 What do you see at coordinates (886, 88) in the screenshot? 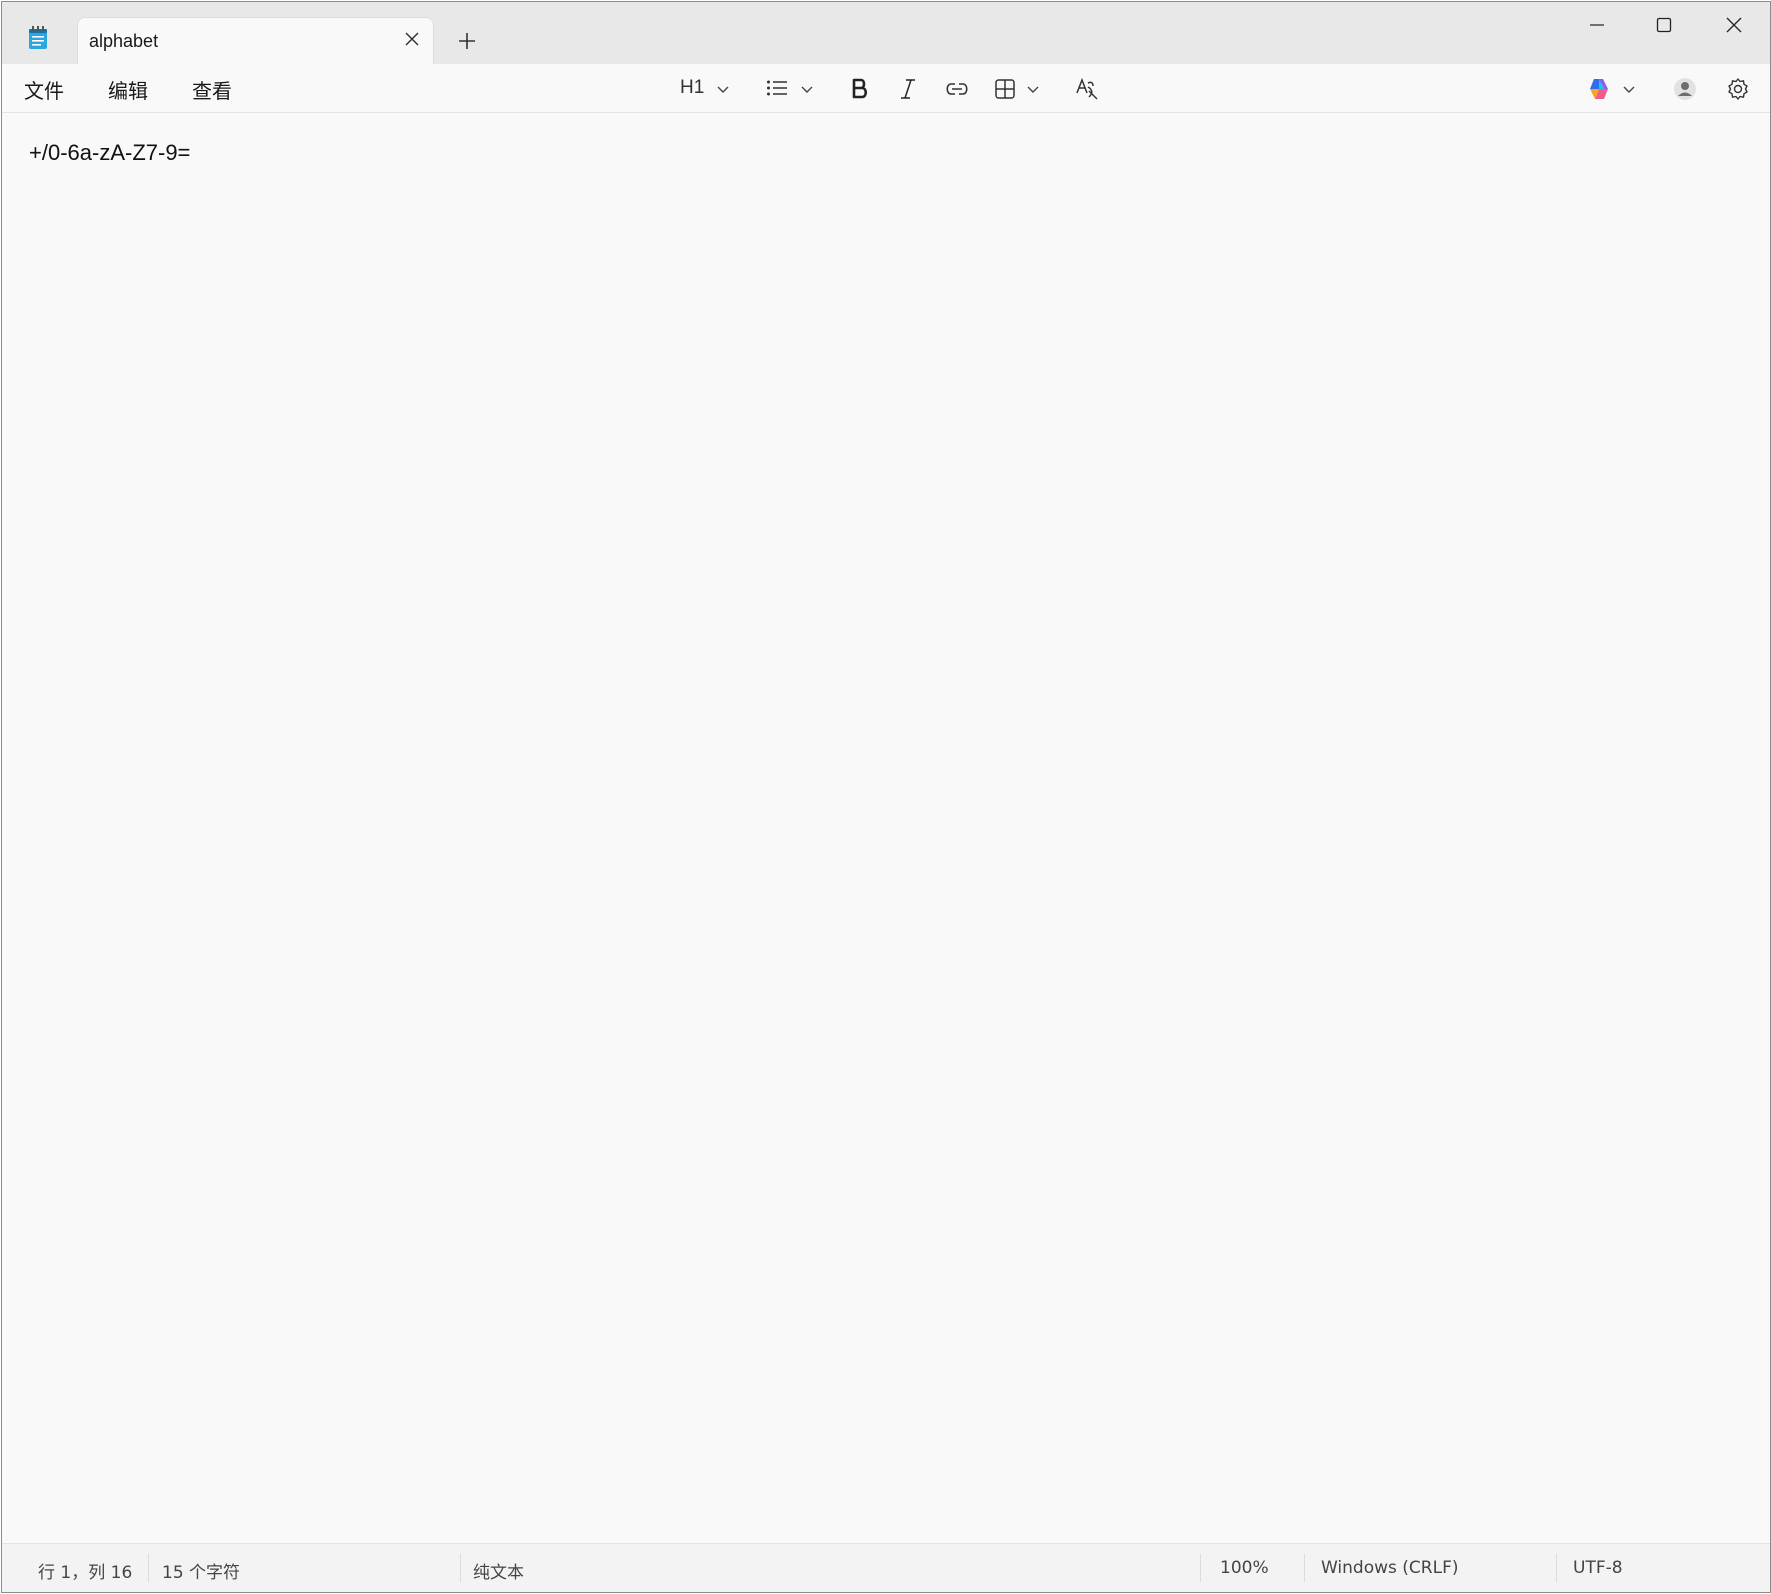
I see `menu-bar: 文件 编辑 查看 H1` at bounding box center [886, 88].